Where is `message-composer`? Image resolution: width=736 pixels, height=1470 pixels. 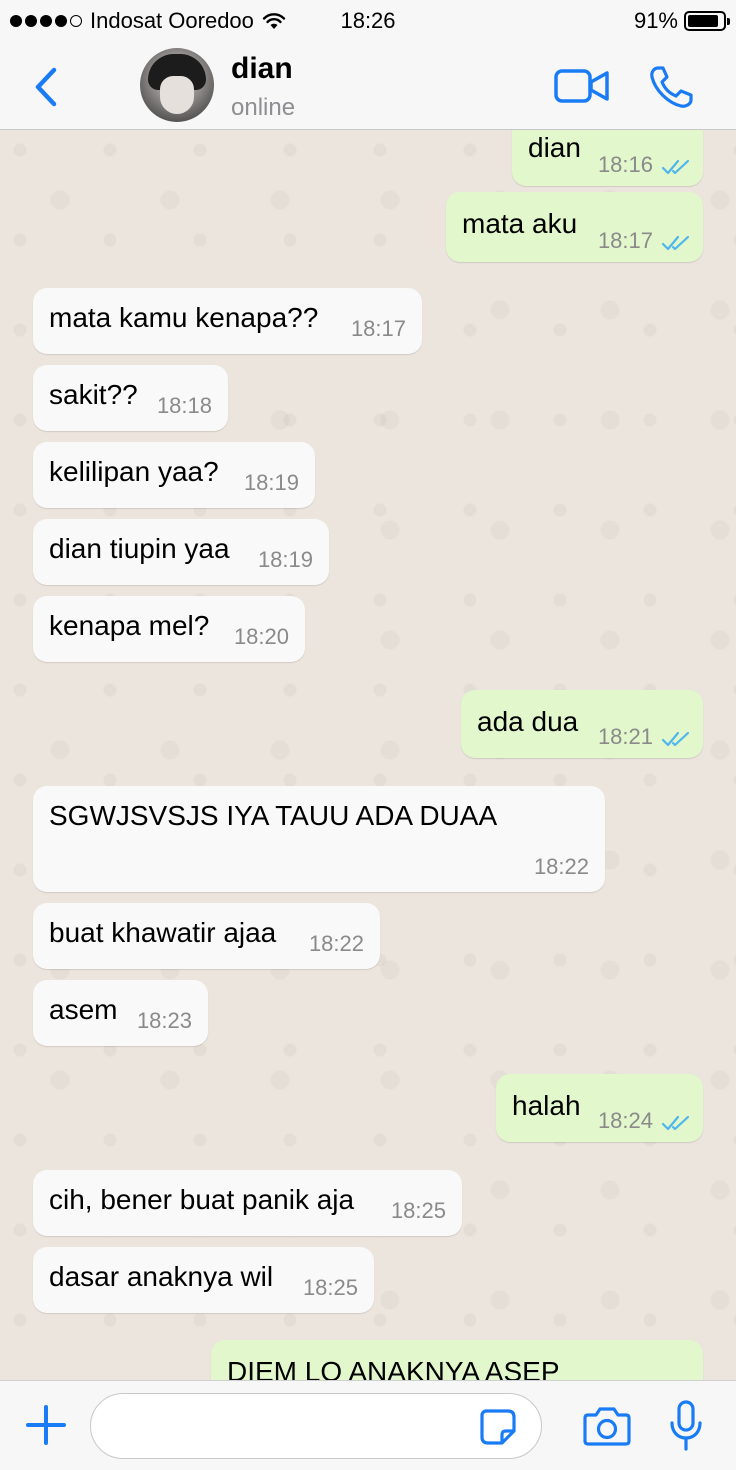
message-composer is located at coordinates (368, 1425).